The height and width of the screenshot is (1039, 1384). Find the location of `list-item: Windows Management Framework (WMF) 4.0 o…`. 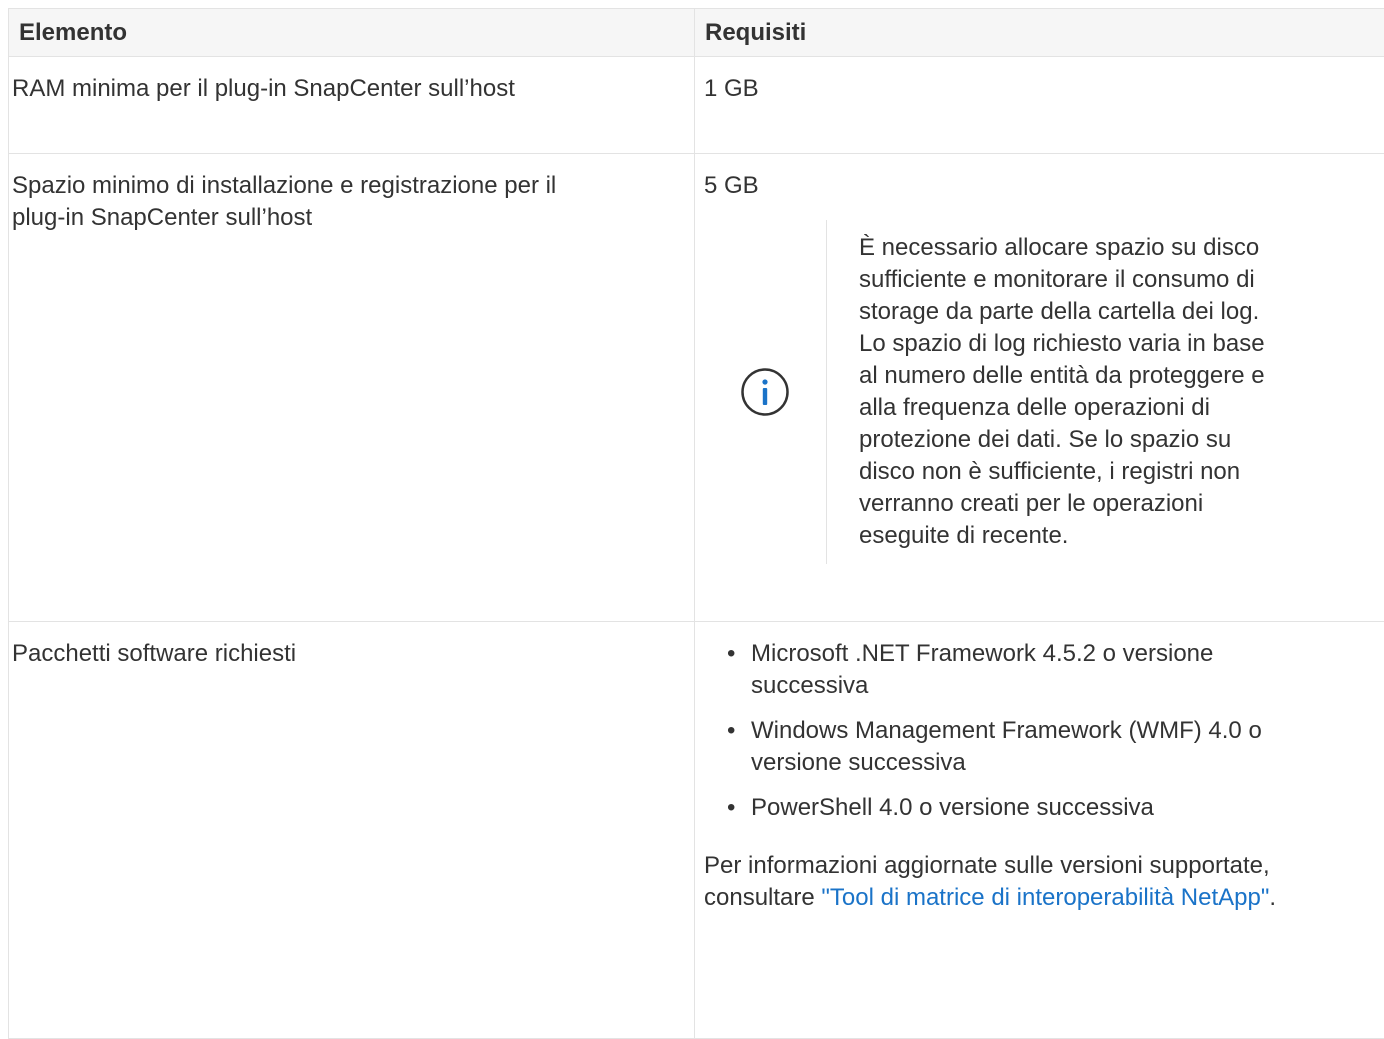

list-item: Windows Management Framework (WMF) 4.0 o… is located at coordinates (1052, 747).